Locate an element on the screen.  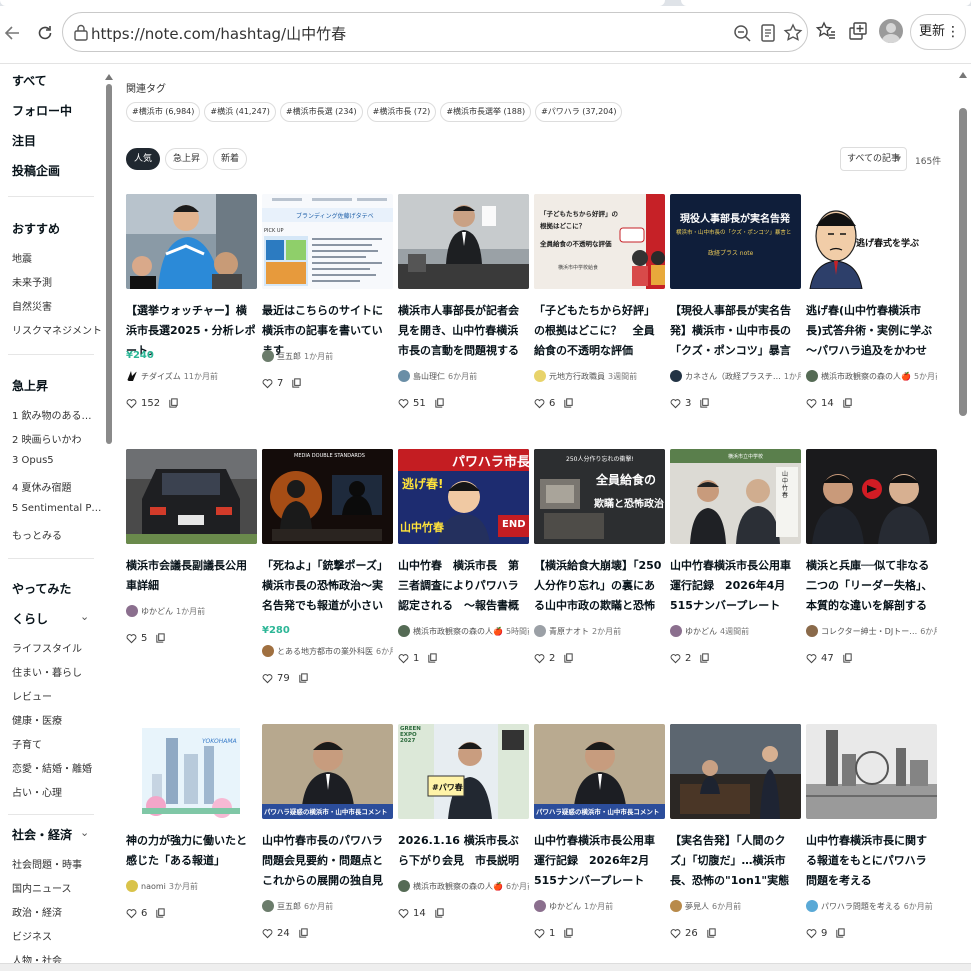
sidebar-item-housing: 住まい・暮らし is located at coordinates (47, 671).